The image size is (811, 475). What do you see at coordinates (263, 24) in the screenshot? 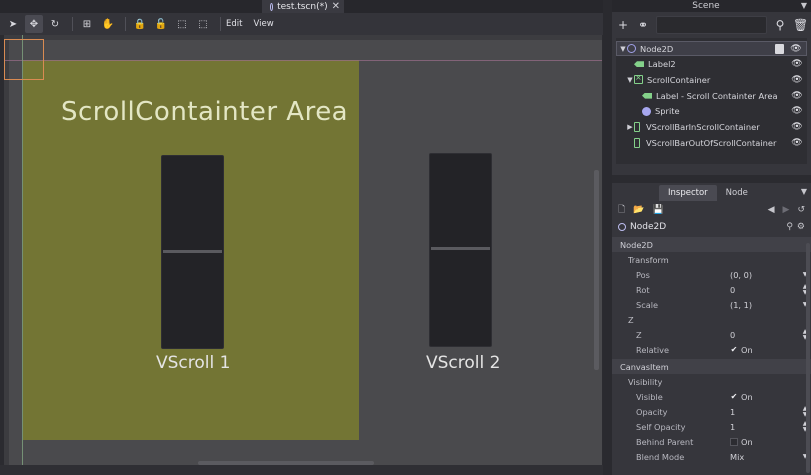
I see `menu-view: View` at bounding box center [263, 24].